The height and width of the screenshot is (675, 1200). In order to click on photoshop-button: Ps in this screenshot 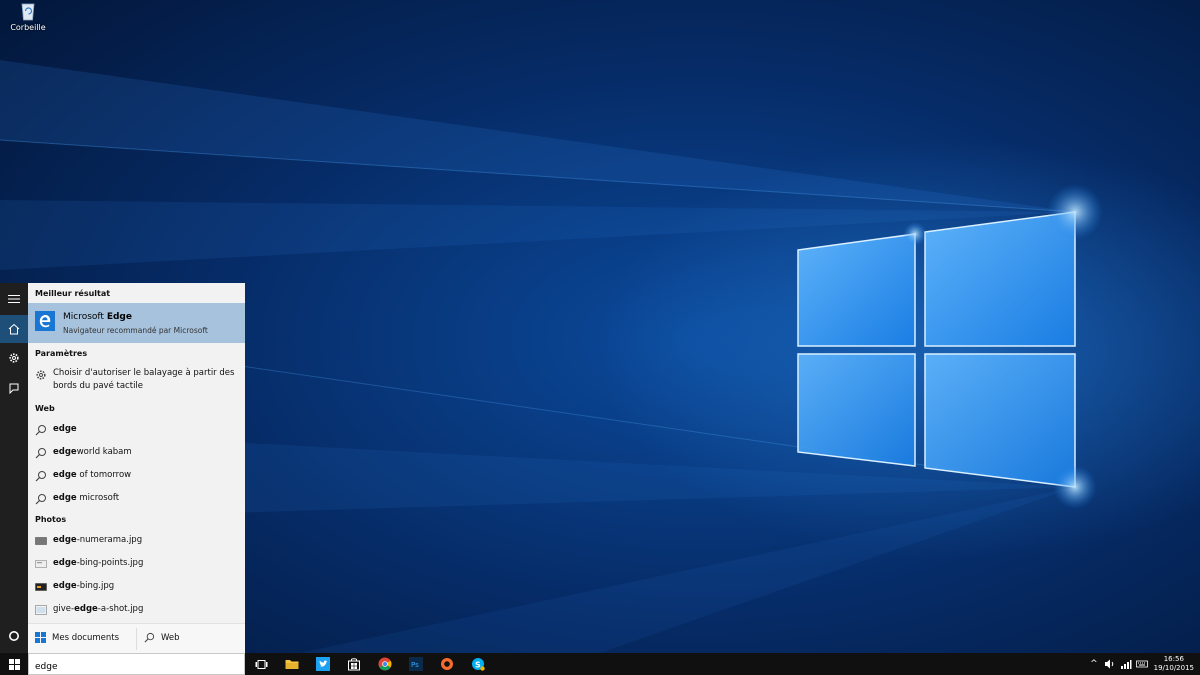, I will do `click(416, 664)`.